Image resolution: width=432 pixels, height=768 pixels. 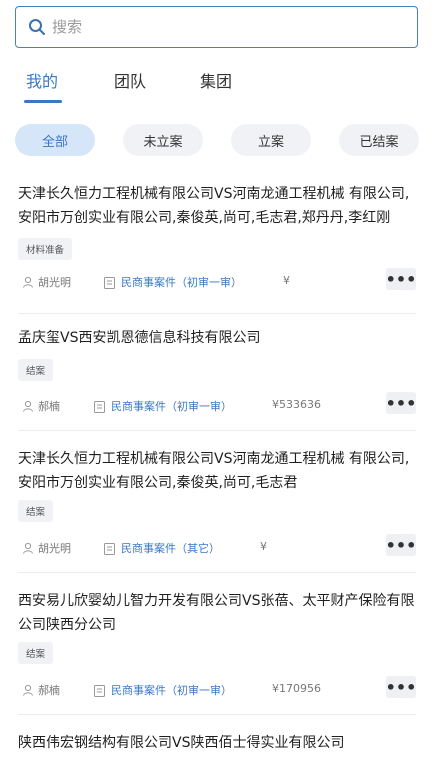 What do you see at coordinates (296, 688) in the screenshot?
I see `case-amount: ¥170956` at bounding box center [296, 688].